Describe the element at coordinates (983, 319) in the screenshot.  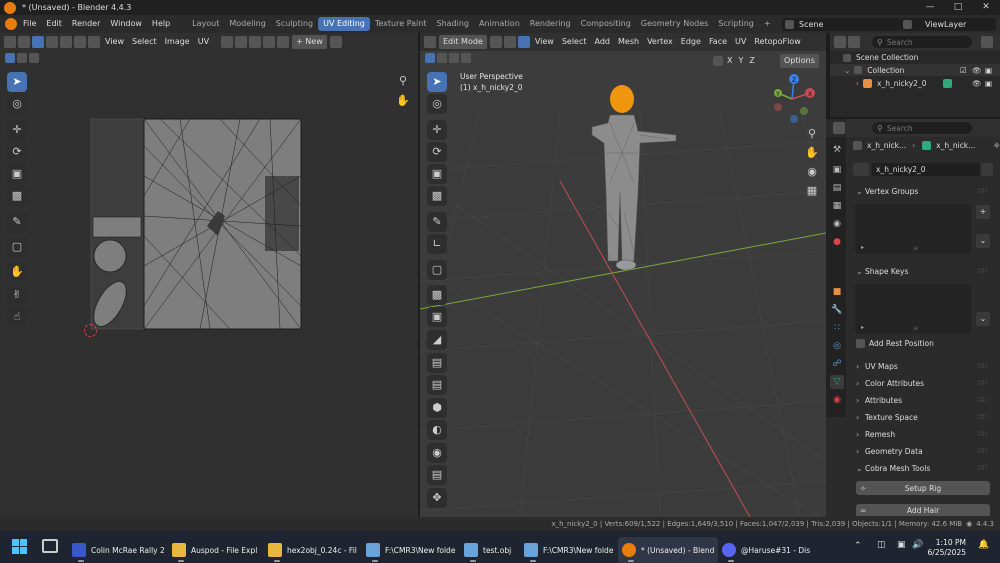
I see `shape-key-specials-icon: ⌄` at that location.